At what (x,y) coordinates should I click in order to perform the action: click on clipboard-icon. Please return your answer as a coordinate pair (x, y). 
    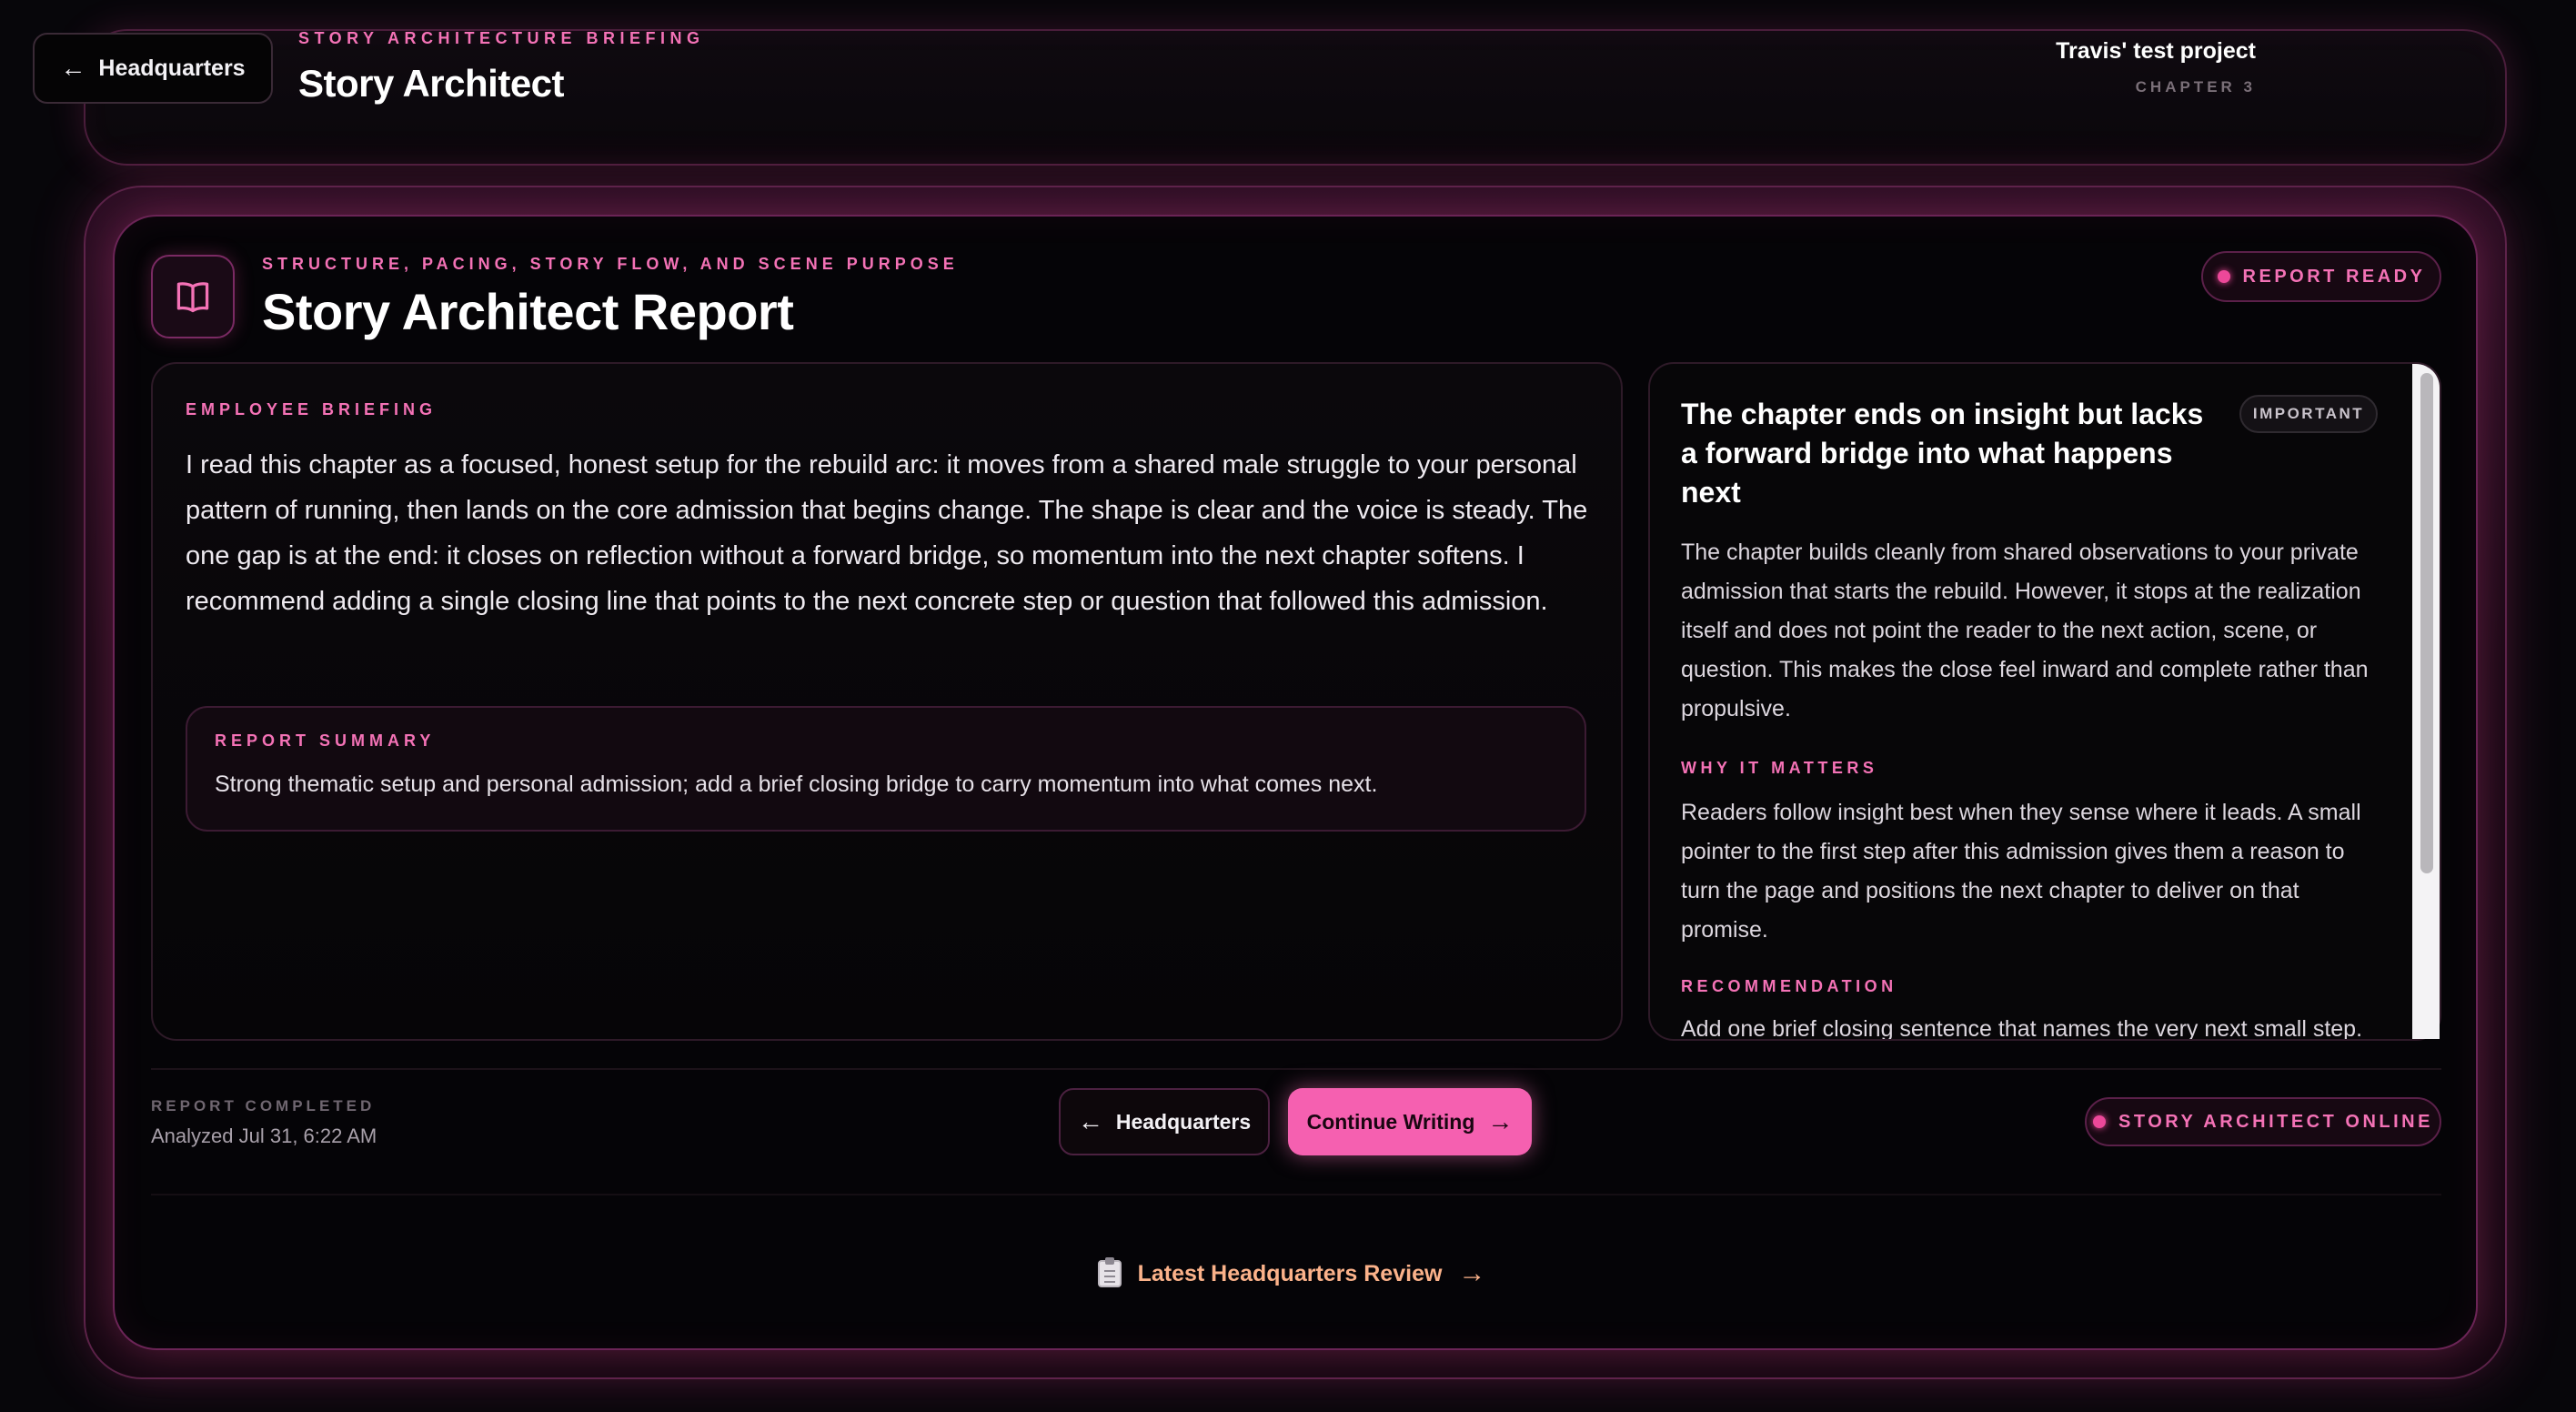
    Looking at the image, I should click on (1109, 1272).